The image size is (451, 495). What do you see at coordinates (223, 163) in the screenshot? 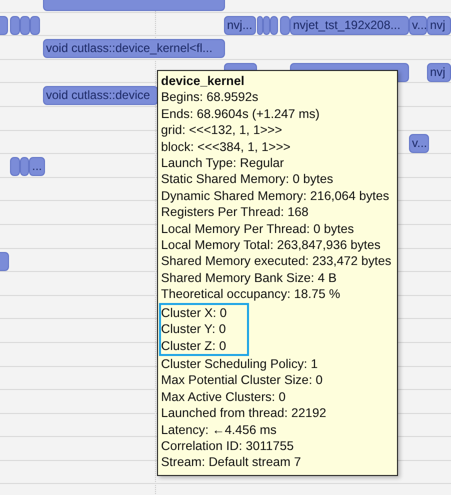
I see `tooltip-line: Launch Type: Regular` at bounding box center [223, 163].